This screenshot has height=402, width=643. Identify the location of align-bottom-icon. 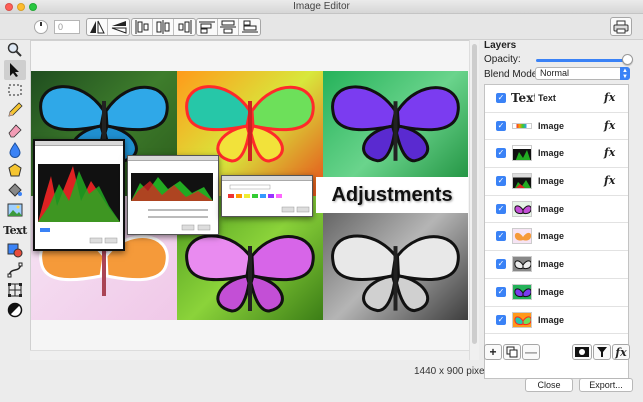
(249, 26).